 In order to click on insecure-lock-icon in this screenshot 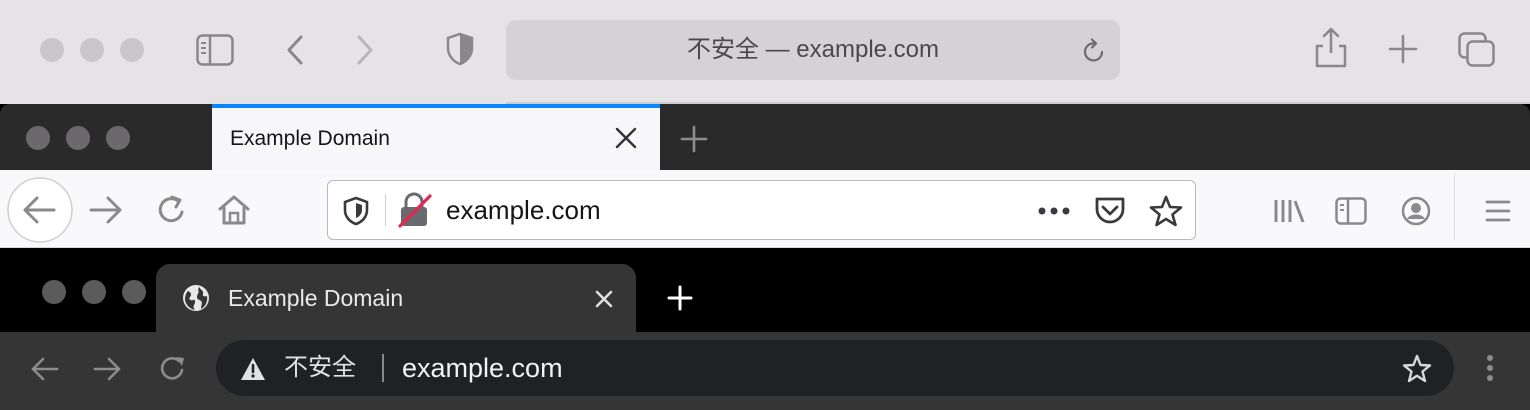, I will do `click(415, 210)`.